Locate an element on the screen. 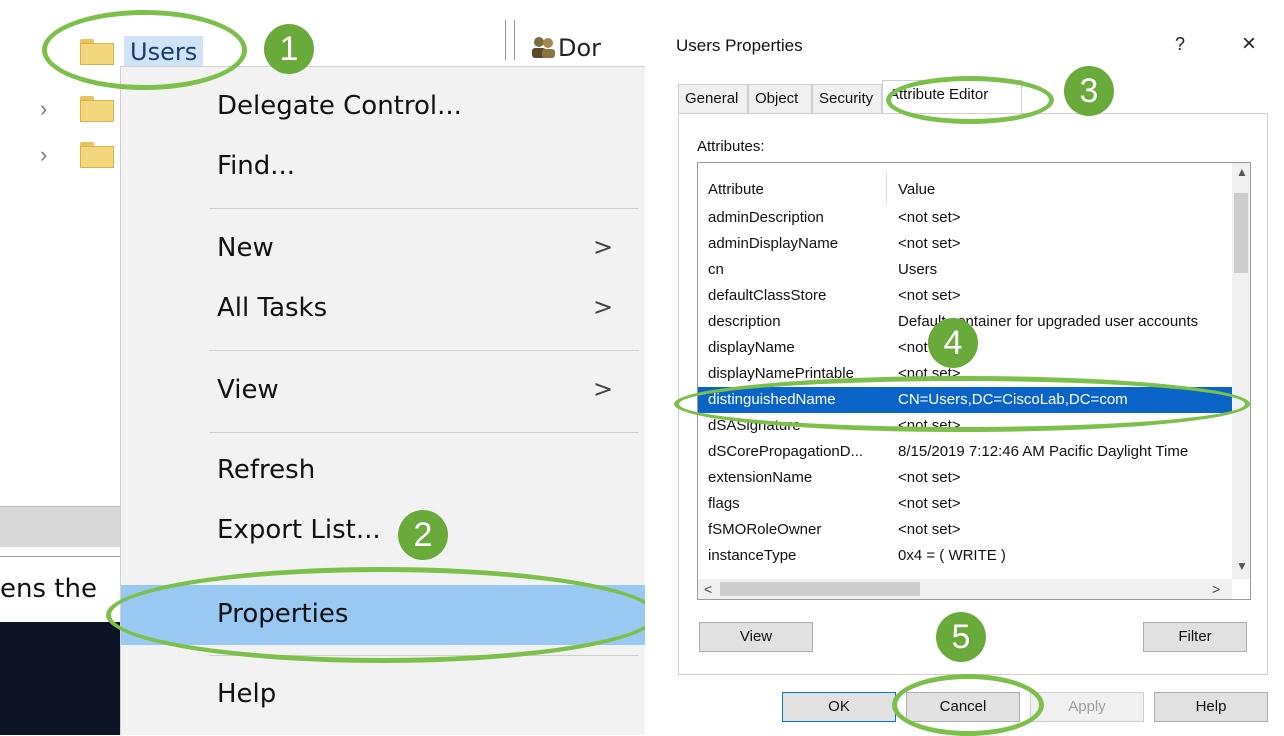 The height and width of the screenshot is (736, 1284). menu-item-all-tasks: All Tasks > is located at coordinates (383, 309).